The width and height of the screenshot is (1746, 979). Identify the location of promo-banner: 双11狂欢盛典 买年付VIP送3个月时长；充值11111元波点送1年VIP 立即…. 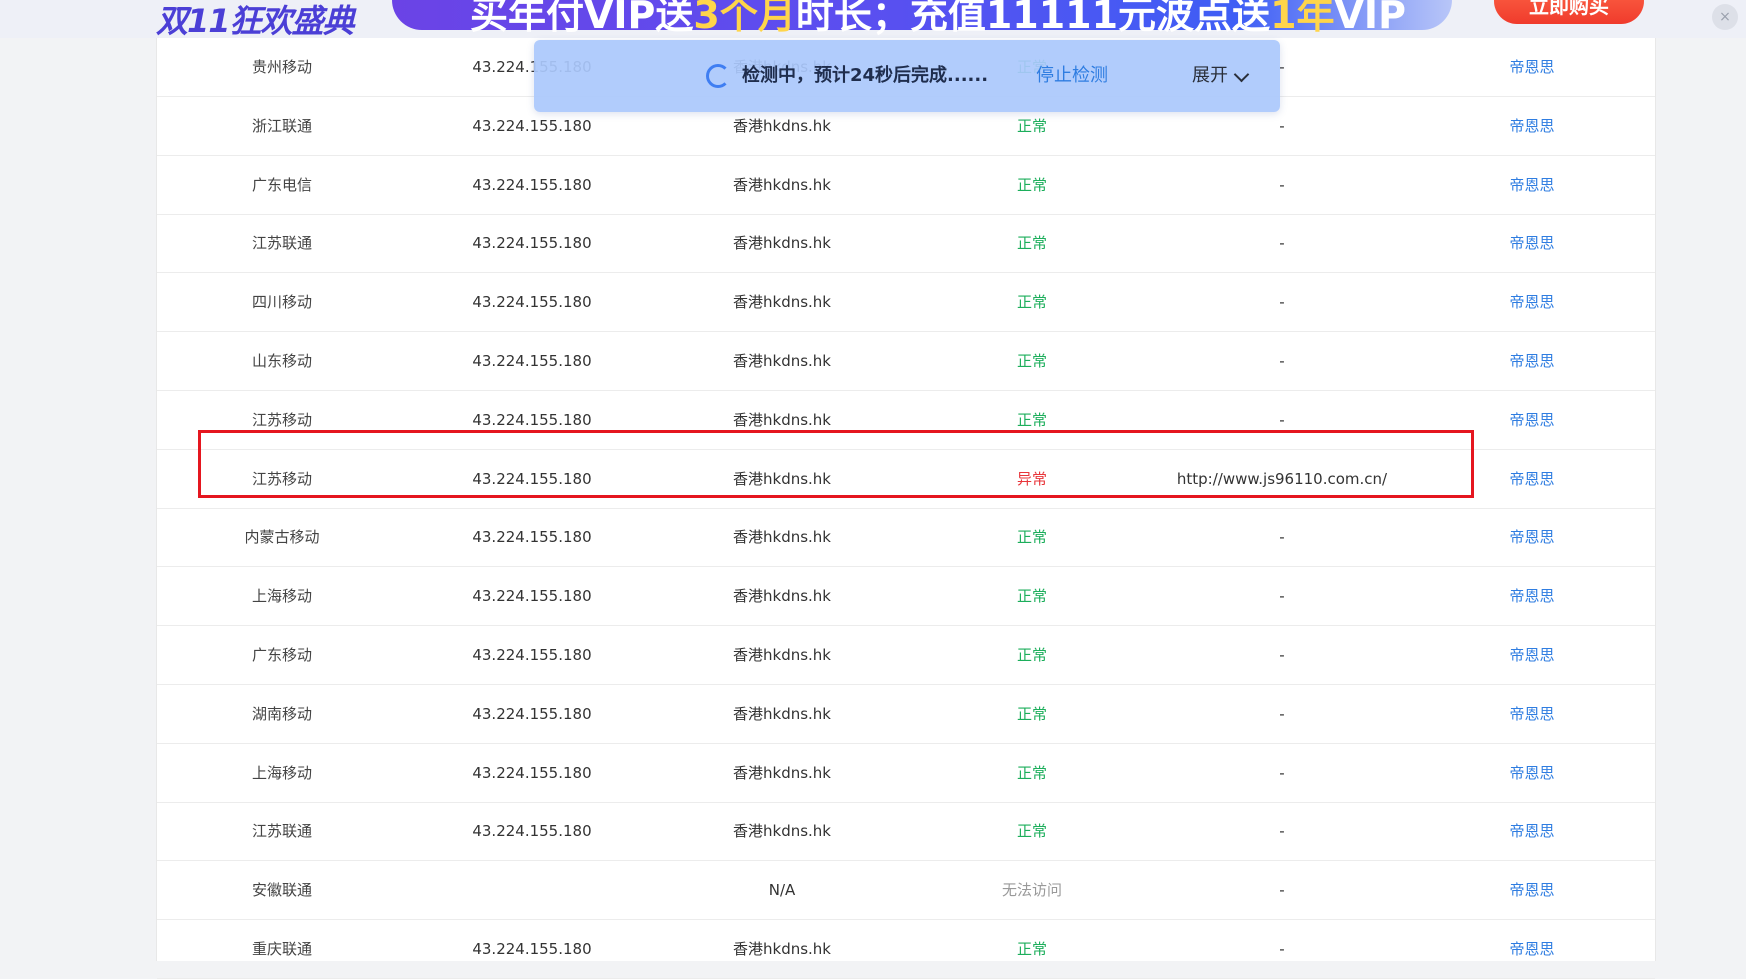
(873, 19).